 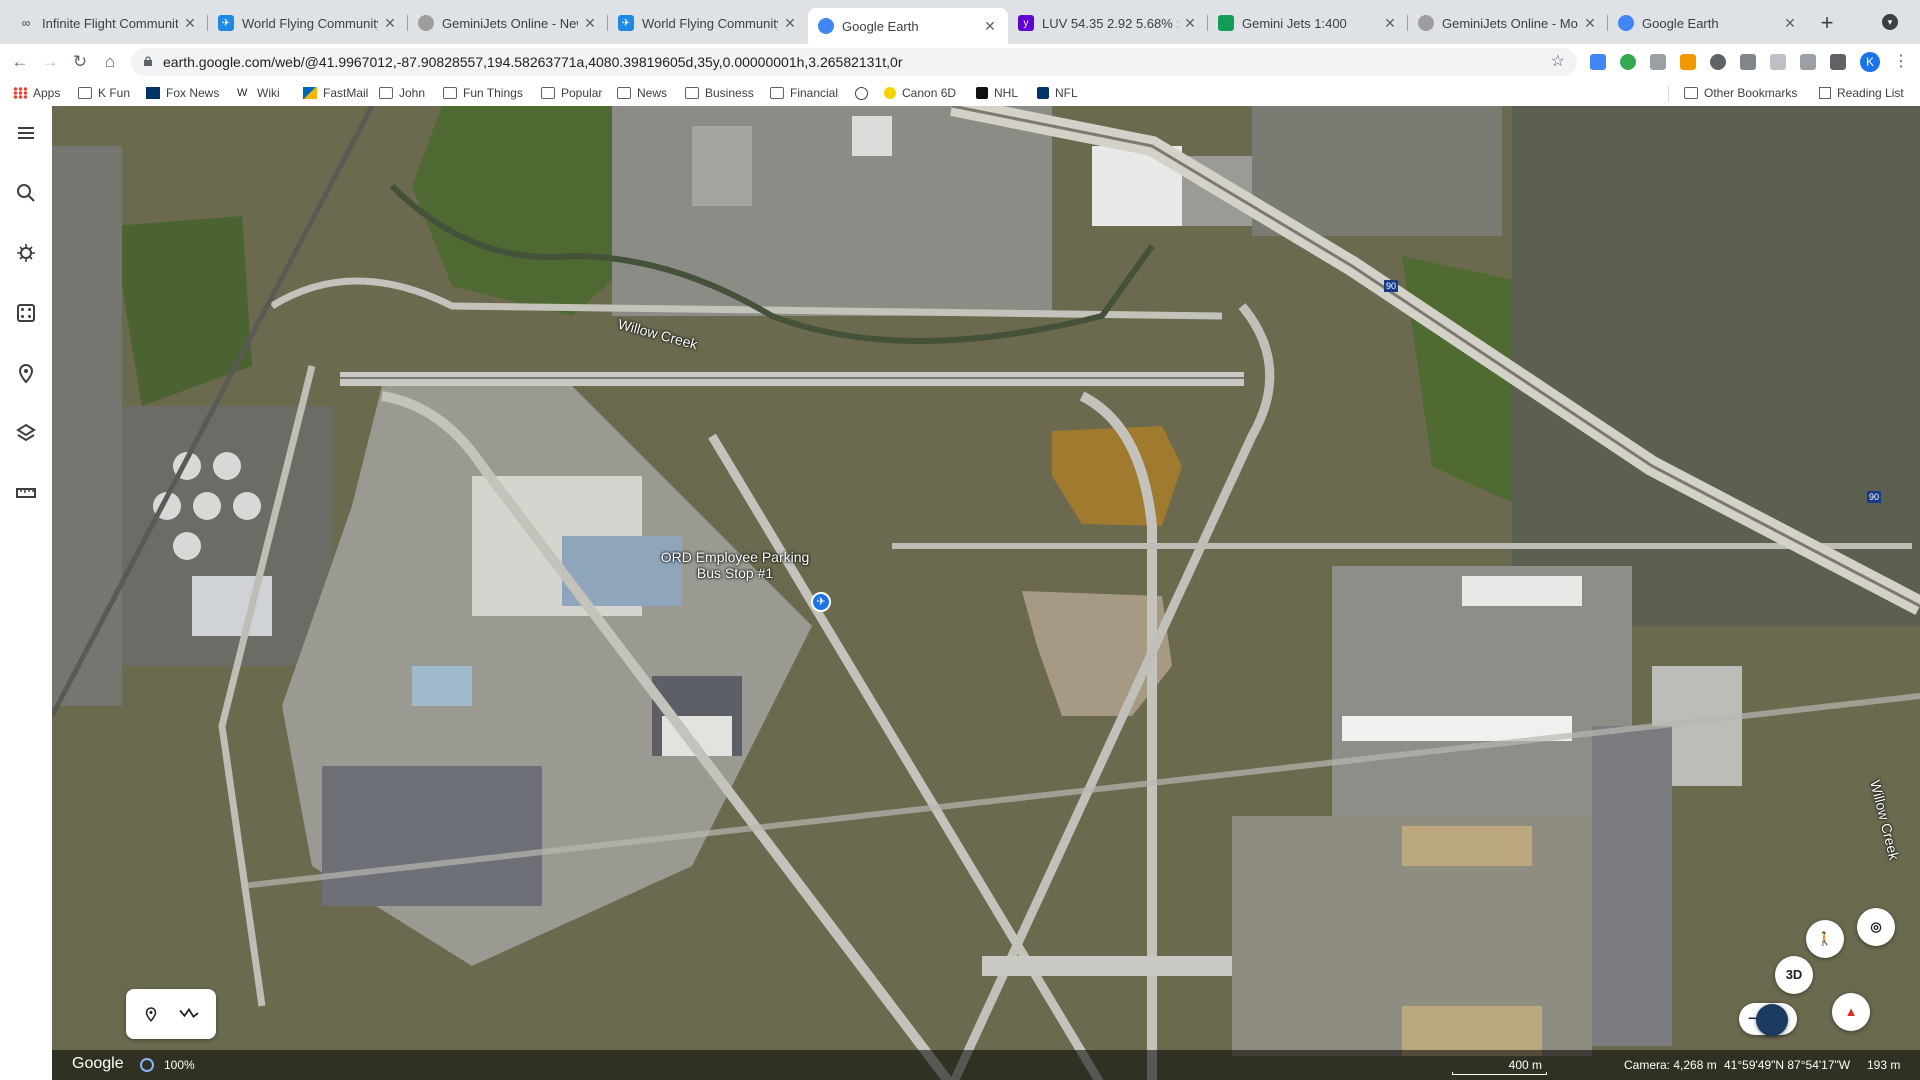 I want to click on brave-extension-icon, so click(x=1688, y=62).